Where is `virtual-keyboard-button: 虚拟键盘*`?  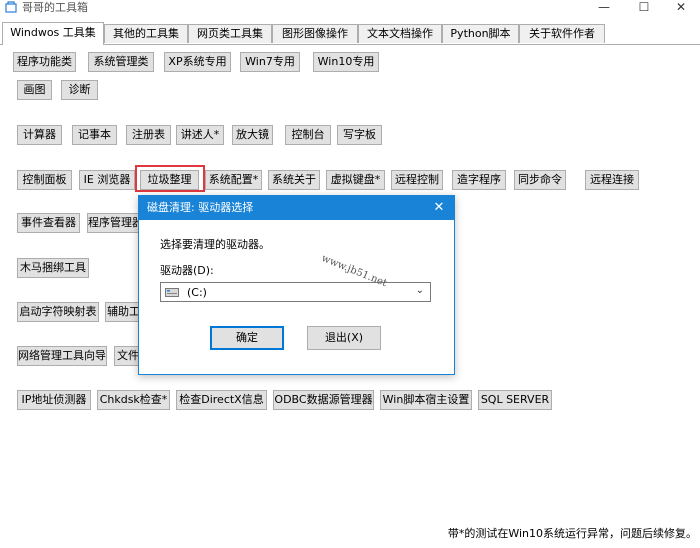
virtual-keyboard-button: 虚拟键盘* is located at coordinates (355, 180).